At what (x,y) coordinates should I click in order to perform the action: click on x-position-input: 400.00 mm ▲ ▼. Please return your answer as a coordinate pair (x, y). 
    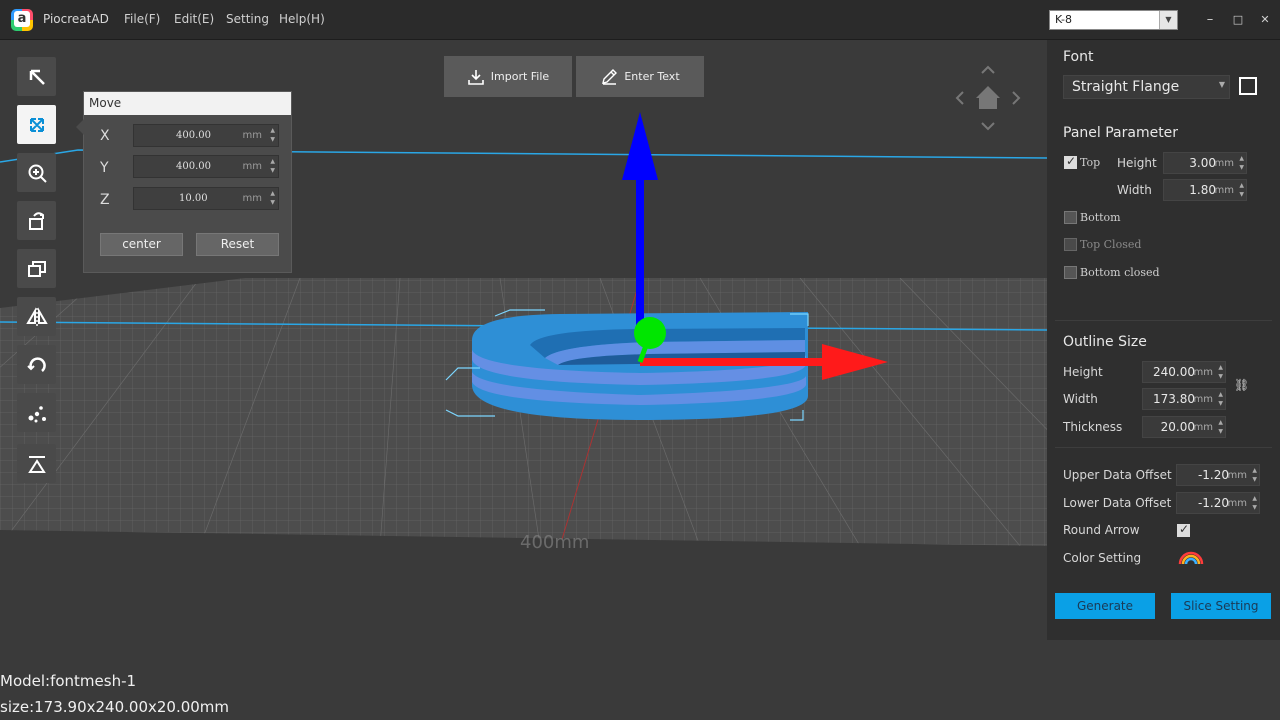
    Looking at the image, I should click on (206, 135).